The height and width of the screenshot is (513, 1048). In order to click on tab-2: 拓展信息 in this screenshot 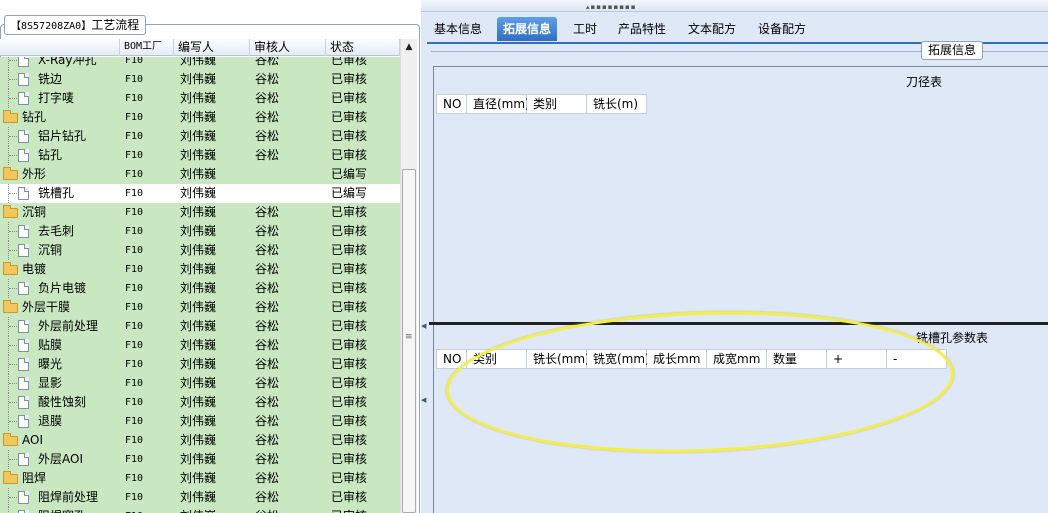, I will do `click(527, 29)`.